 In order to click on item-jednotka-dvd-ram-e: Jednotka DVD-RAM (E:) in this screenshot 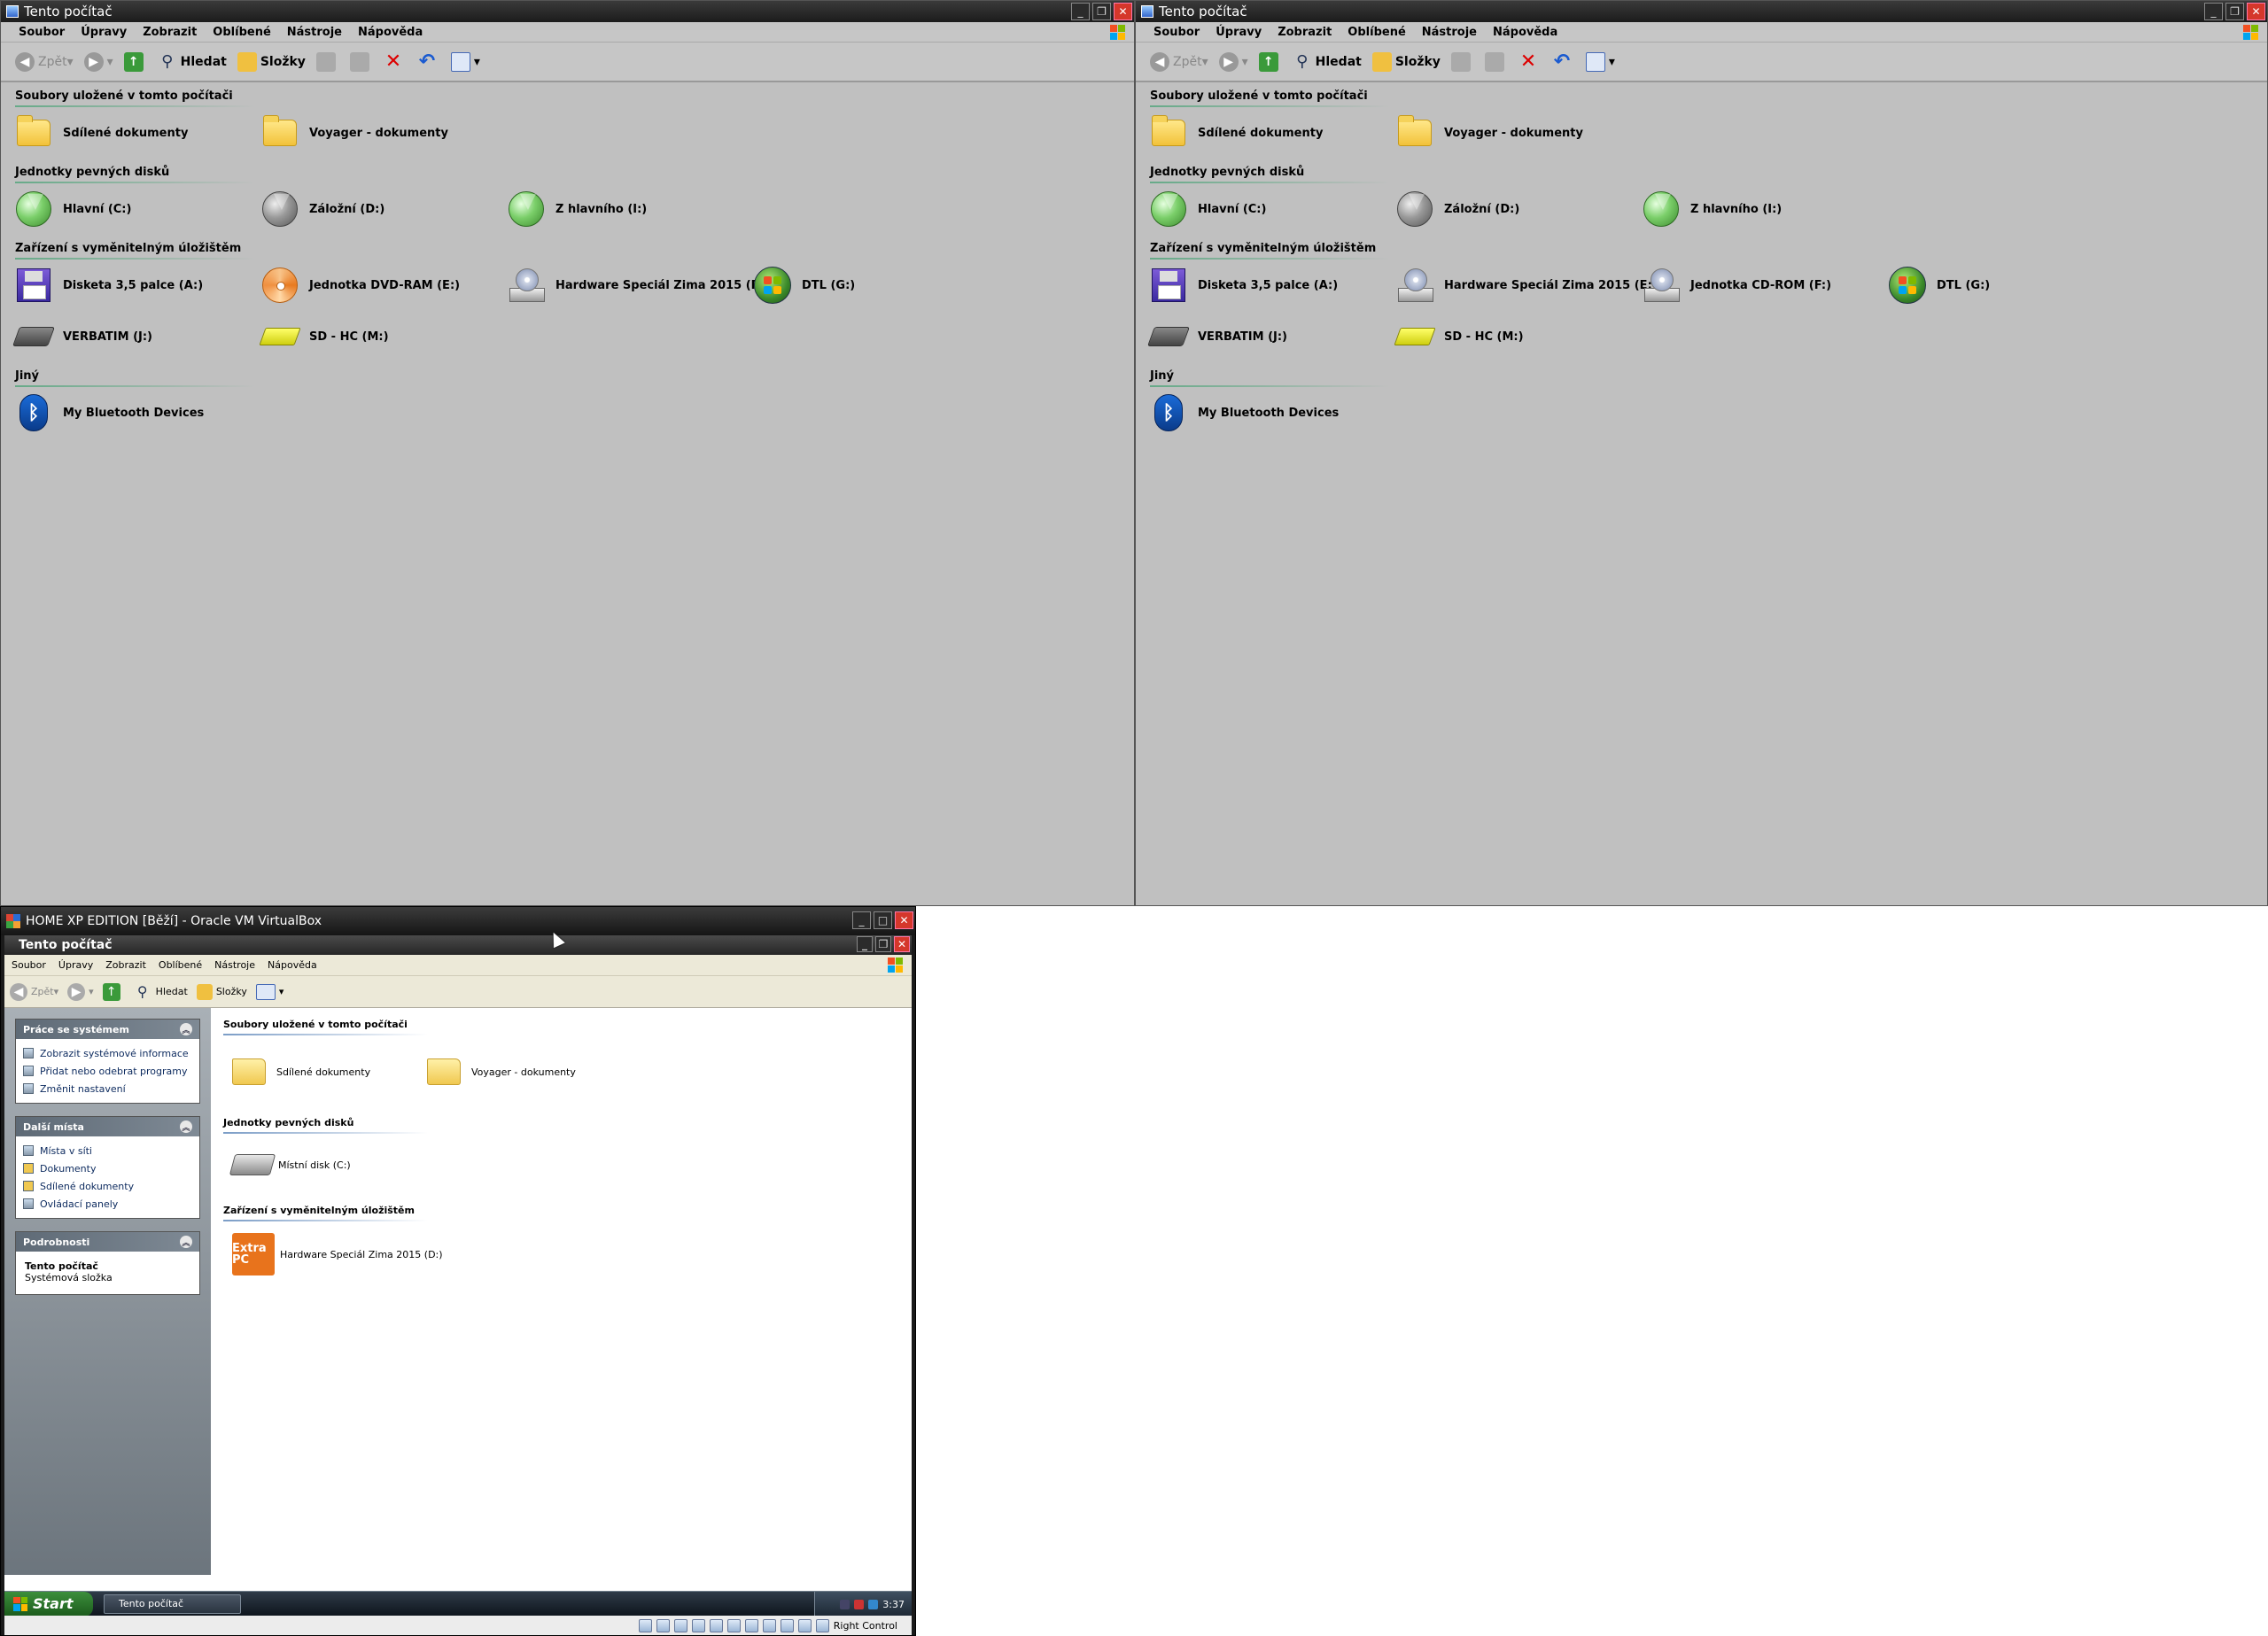, I will do `click(384, 285)`.